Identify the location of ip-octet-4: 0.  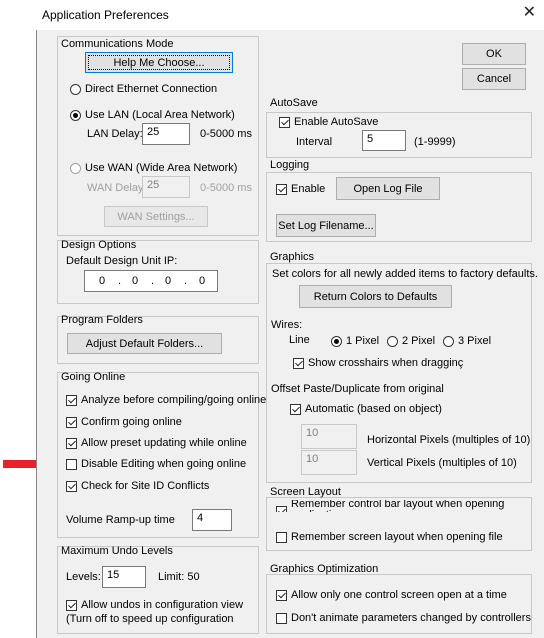
(202, 281).